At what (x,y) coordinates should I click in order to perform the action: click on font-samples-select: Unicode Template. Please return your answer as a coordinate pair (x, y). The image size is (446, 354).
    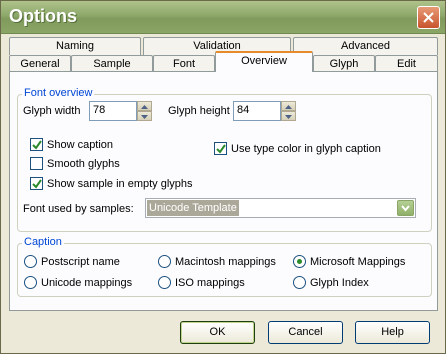
    Looking at the image, I should click on (280, 208).